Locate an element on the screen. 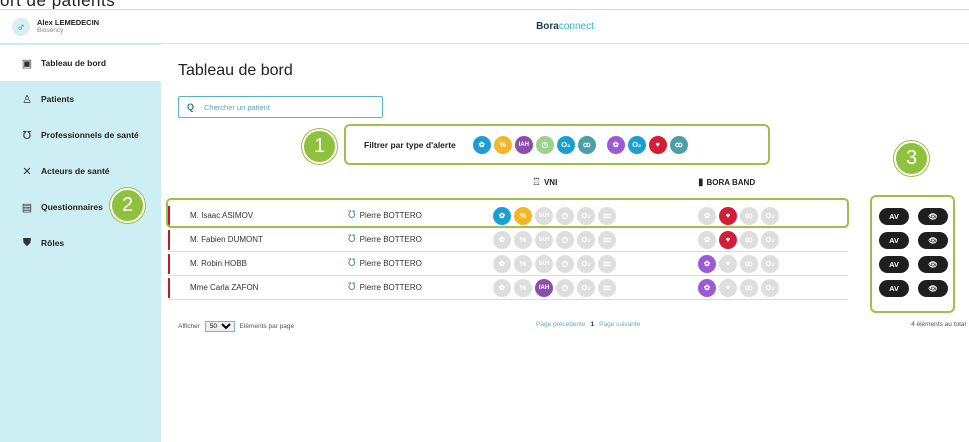  sidebar-item-label: Tableau de bord is located at coordinates (74, 63).